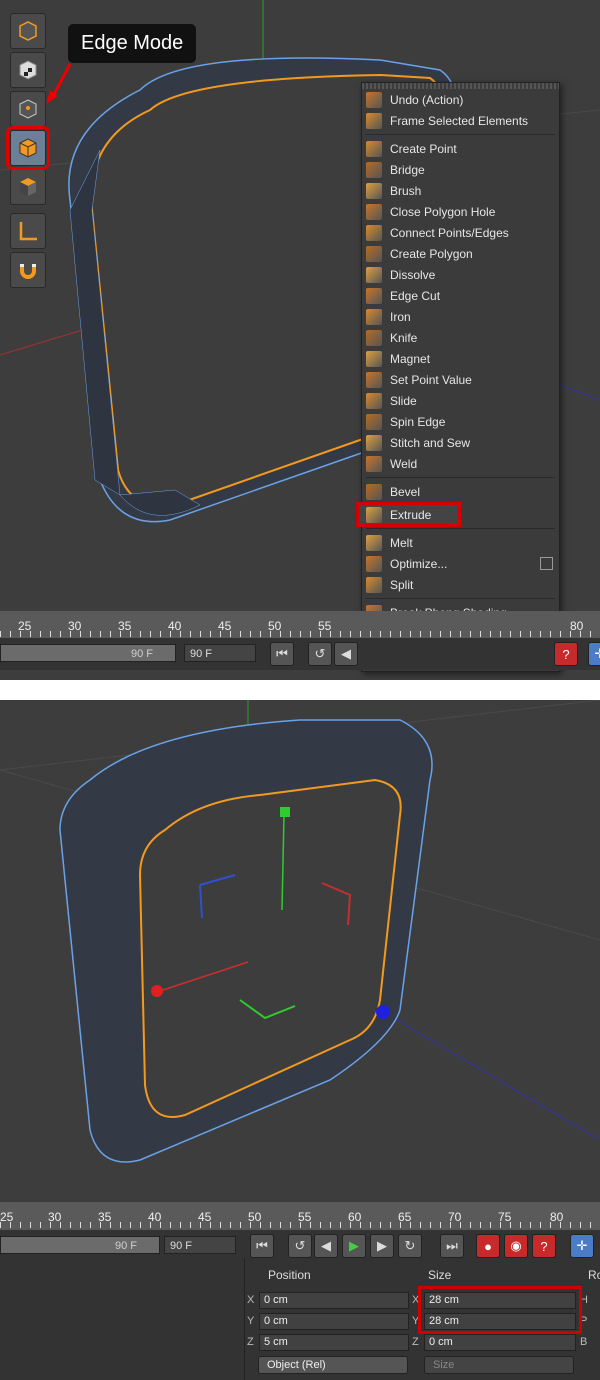  Describe the element at coordinates (460, 190) in the screenshot. I see `menu-item-brush: Brush` at that location.